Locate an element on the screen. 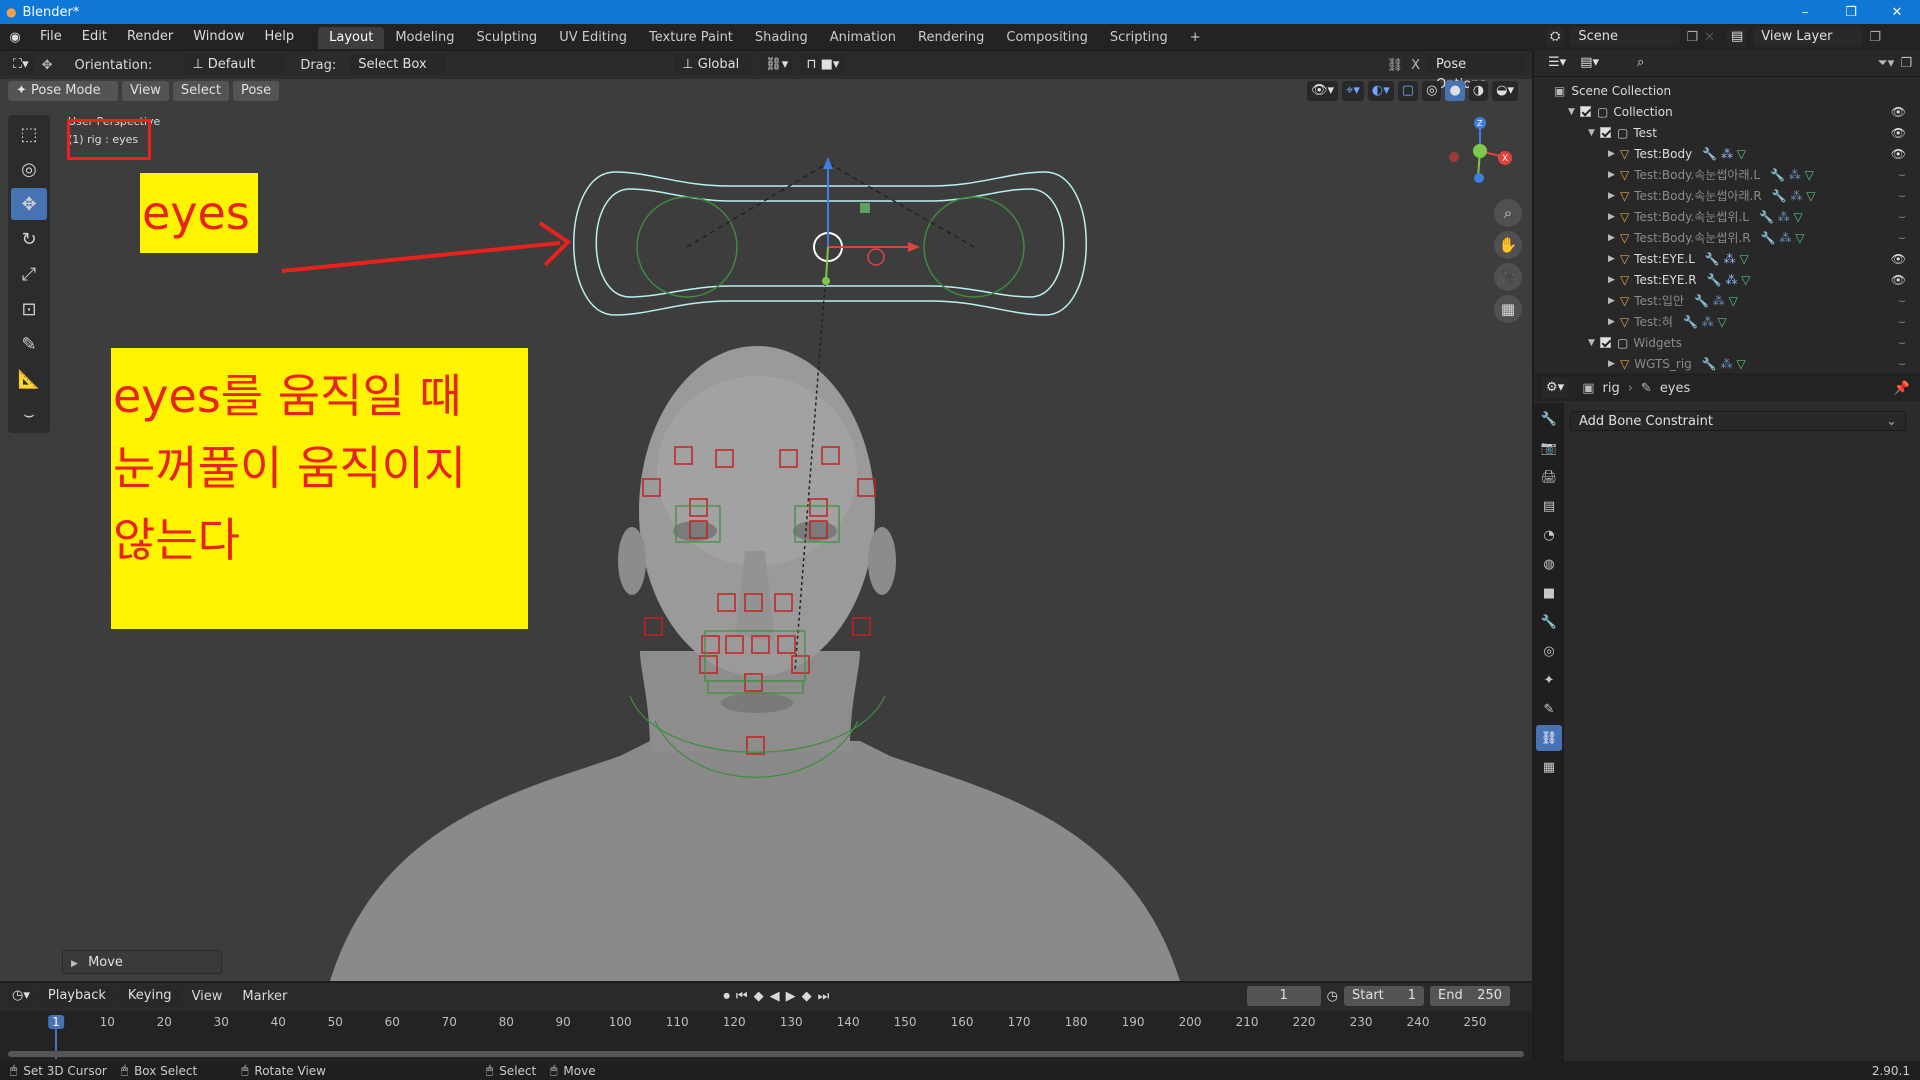  tab-animation: Animation is located at coordinates (863, 38).